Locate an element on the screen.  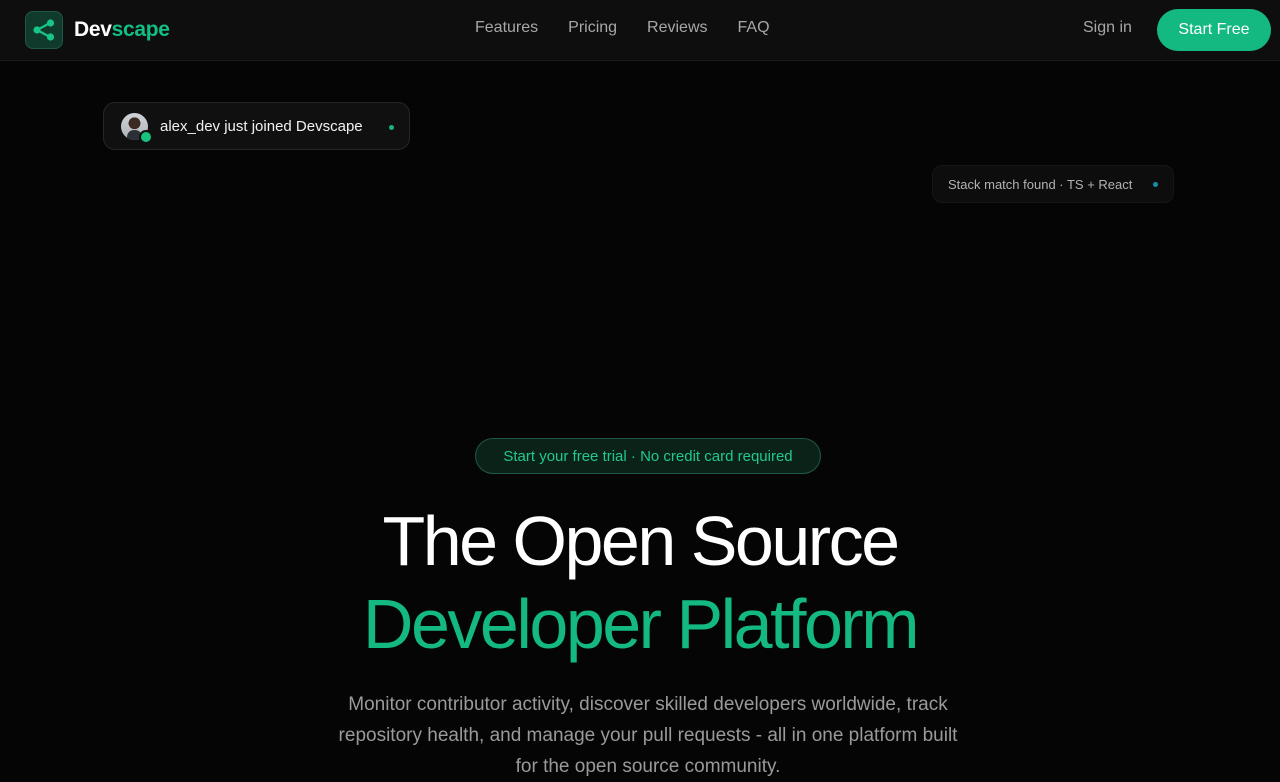
sign-in-link: Sign in is located at coordinates (1107, 28).